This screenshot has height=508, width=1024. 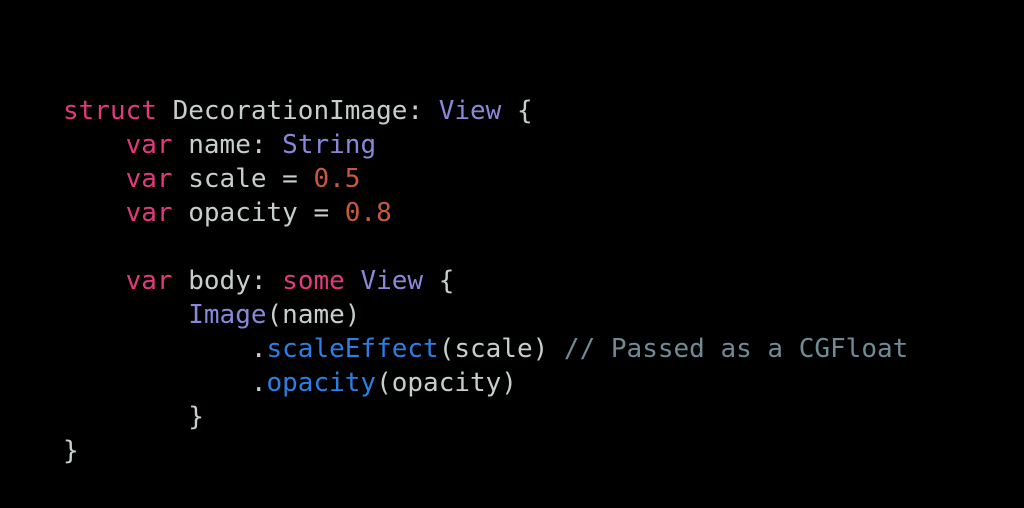 What do you see at coordinates (501, 349) in the screenshot?
I see `code-token-plain: (scale)` at bounding box center [501, 349].